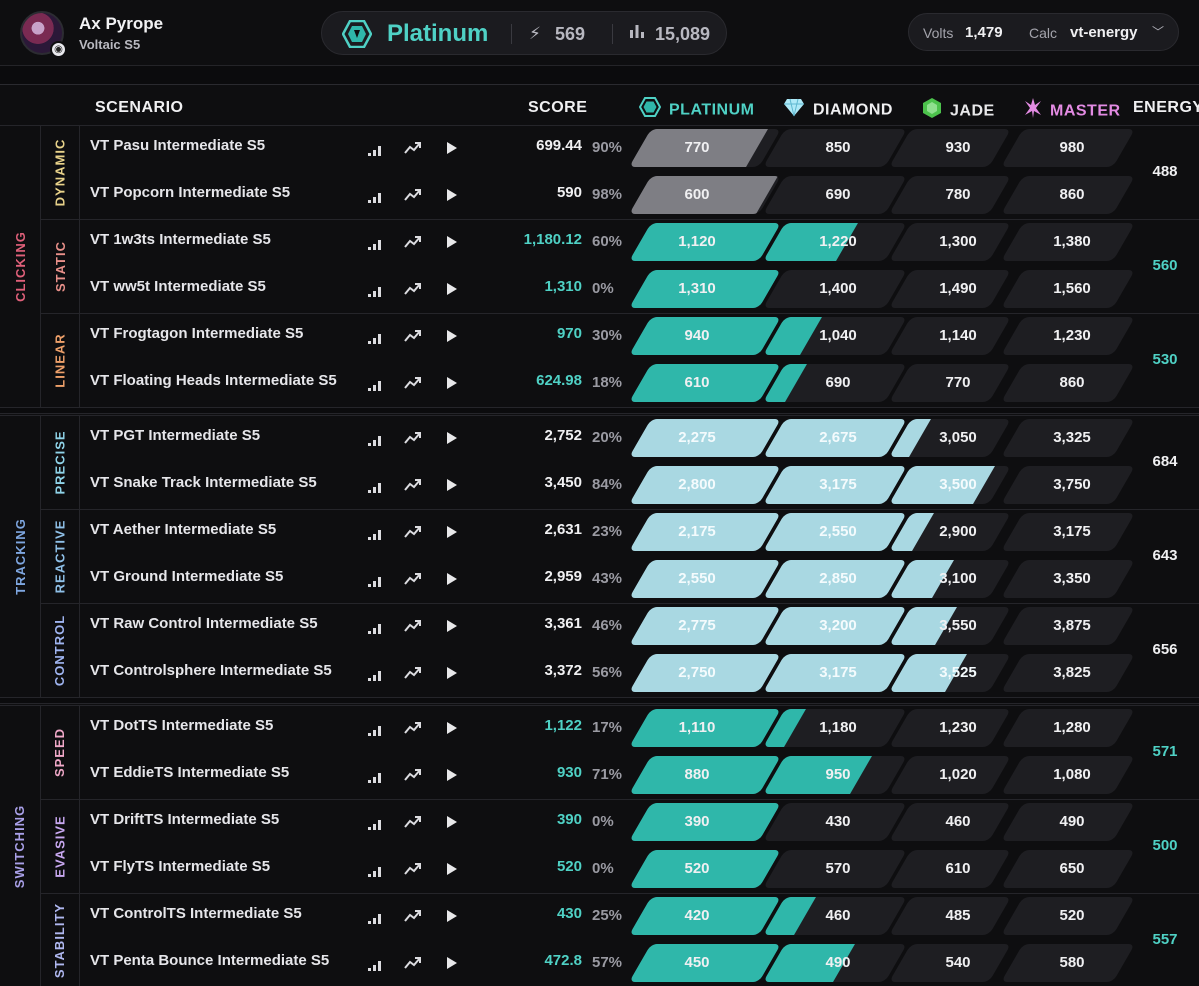  Describe the element at coordinates (535, 33) in the screenshot. I see `energy-icon: ⚡` at that location.